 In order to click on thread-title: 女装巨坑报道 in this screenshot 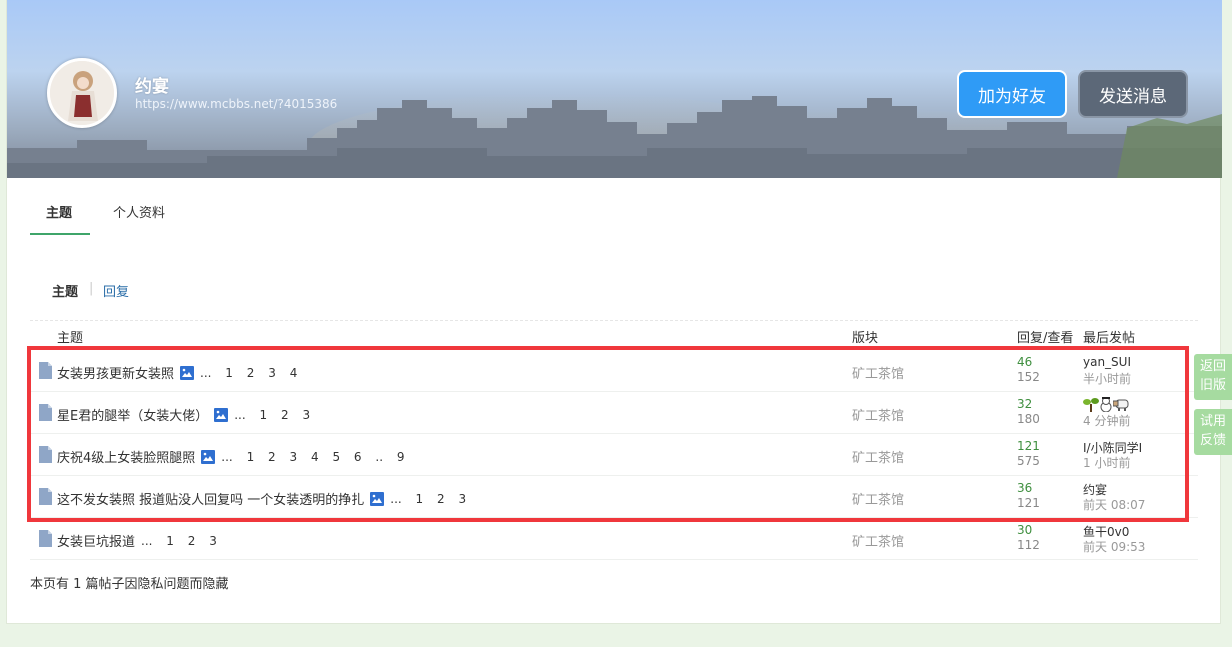, I will do `click(96, 540)`.